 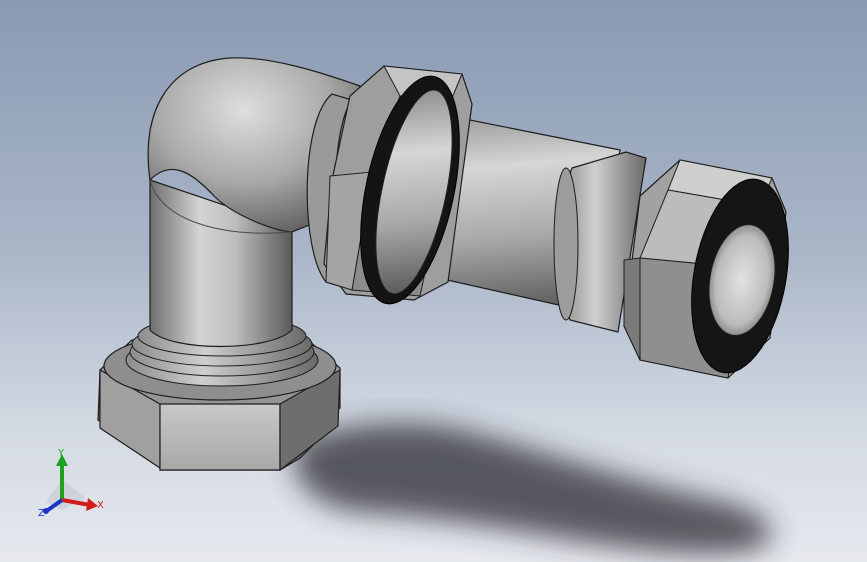 What do you see at coordinates (100, 505) in the screenshot?
I see `triad-x-label: X` at bounding box center [100, 505].